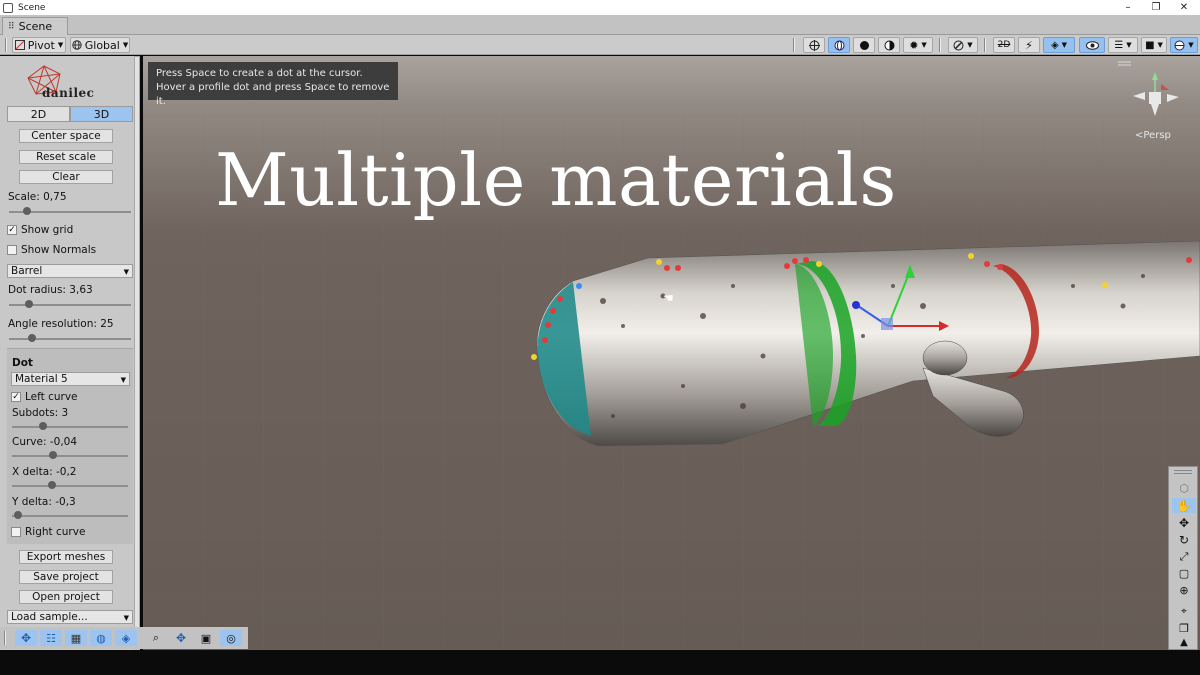 The height and width of the screenshot is (675, 1200). What do you see at coordinates (70, 379) in the screenshot?
I see `material-select: Material 5 ▼` at bounding box center [70, 379].